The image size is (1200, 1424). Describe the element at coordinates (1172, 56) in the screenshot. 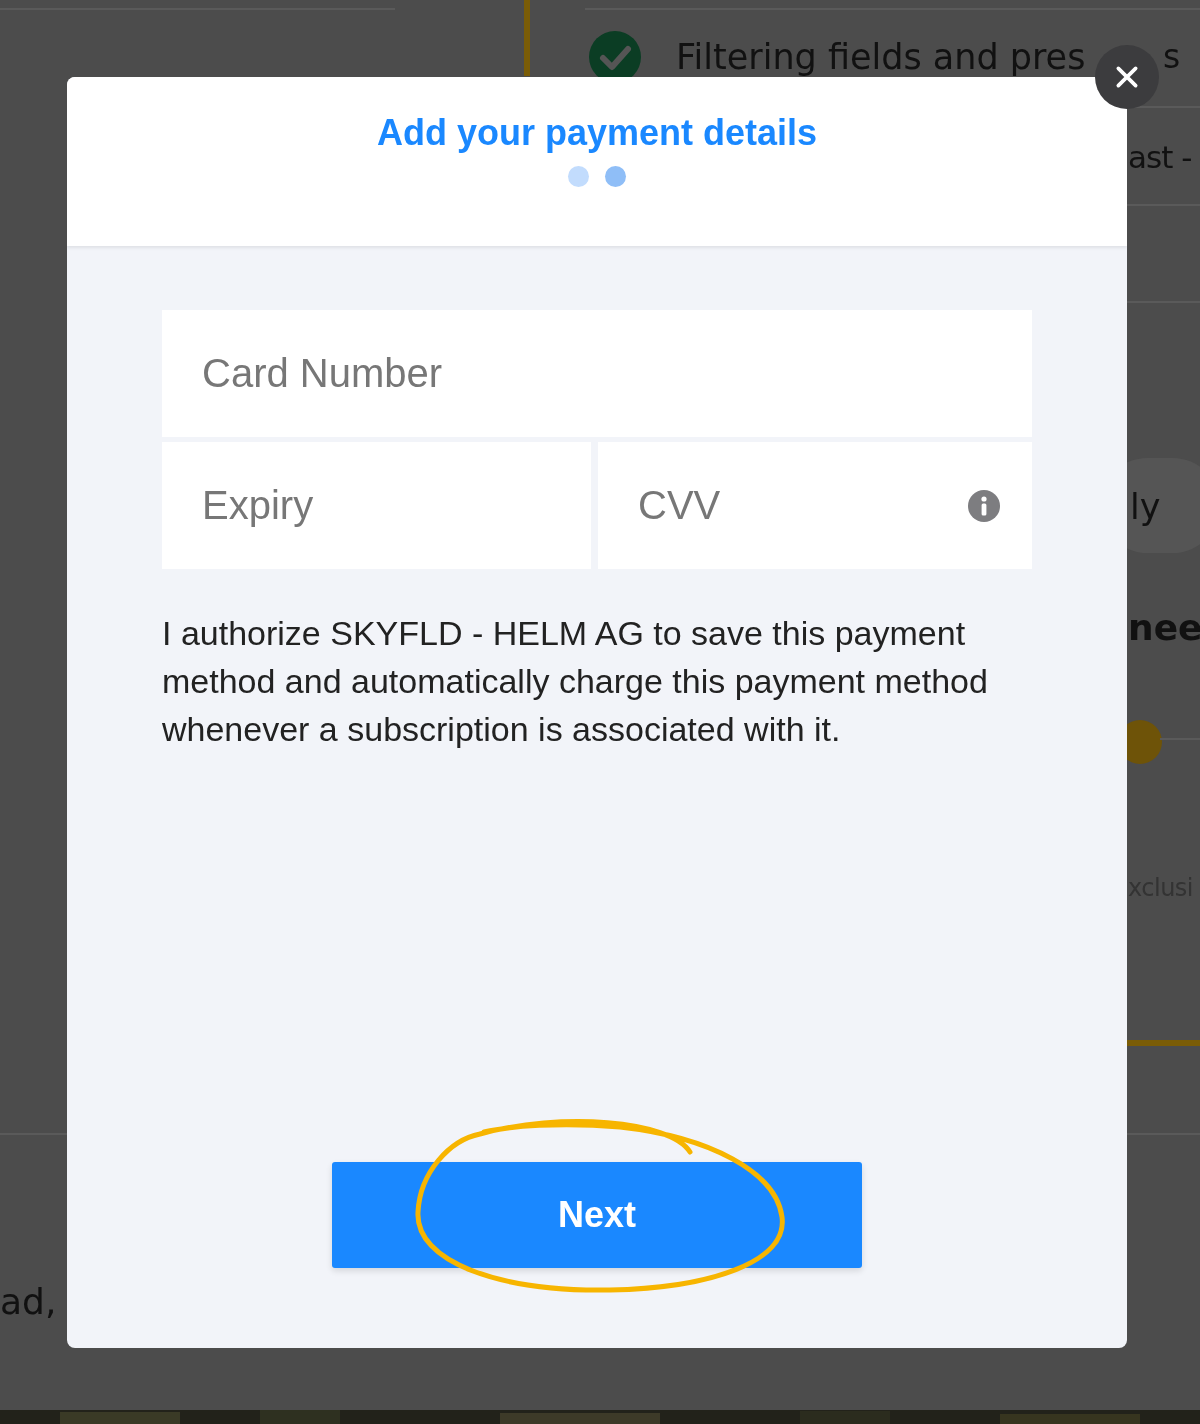

I see `checklist-text: s` at that location.